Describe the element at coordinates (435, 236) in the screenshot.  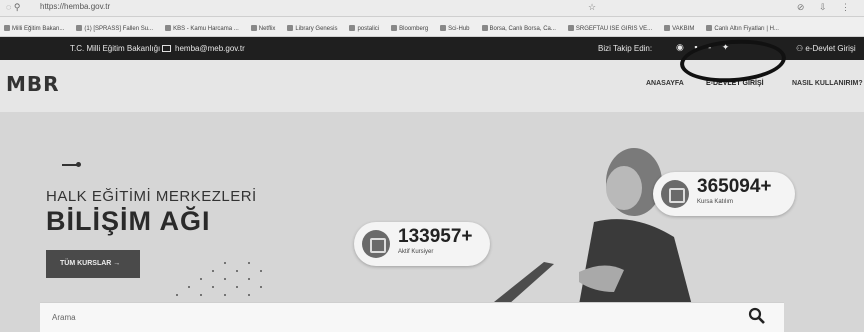
I see `stat-value: 133957+` at that location.